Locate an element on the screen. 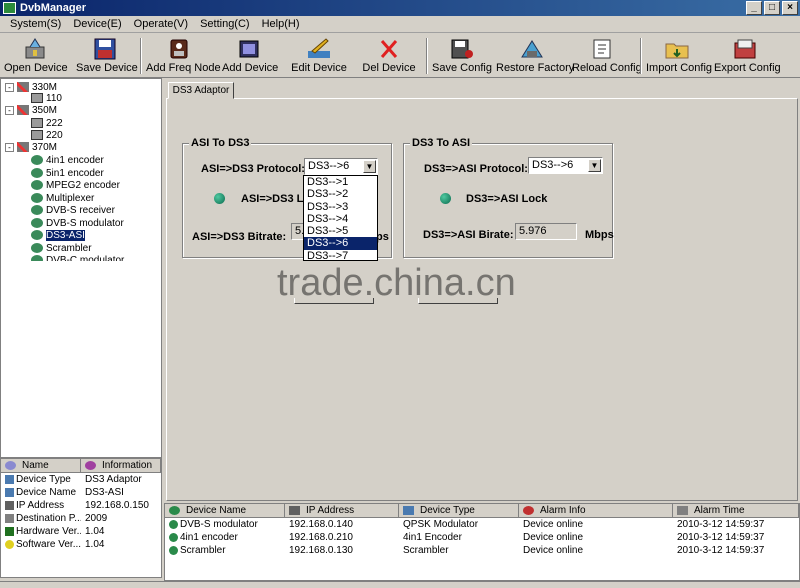 Image resolution: width=800 pixels, height=588 pixels. device-name-icon is located at coordinates (9, 492).